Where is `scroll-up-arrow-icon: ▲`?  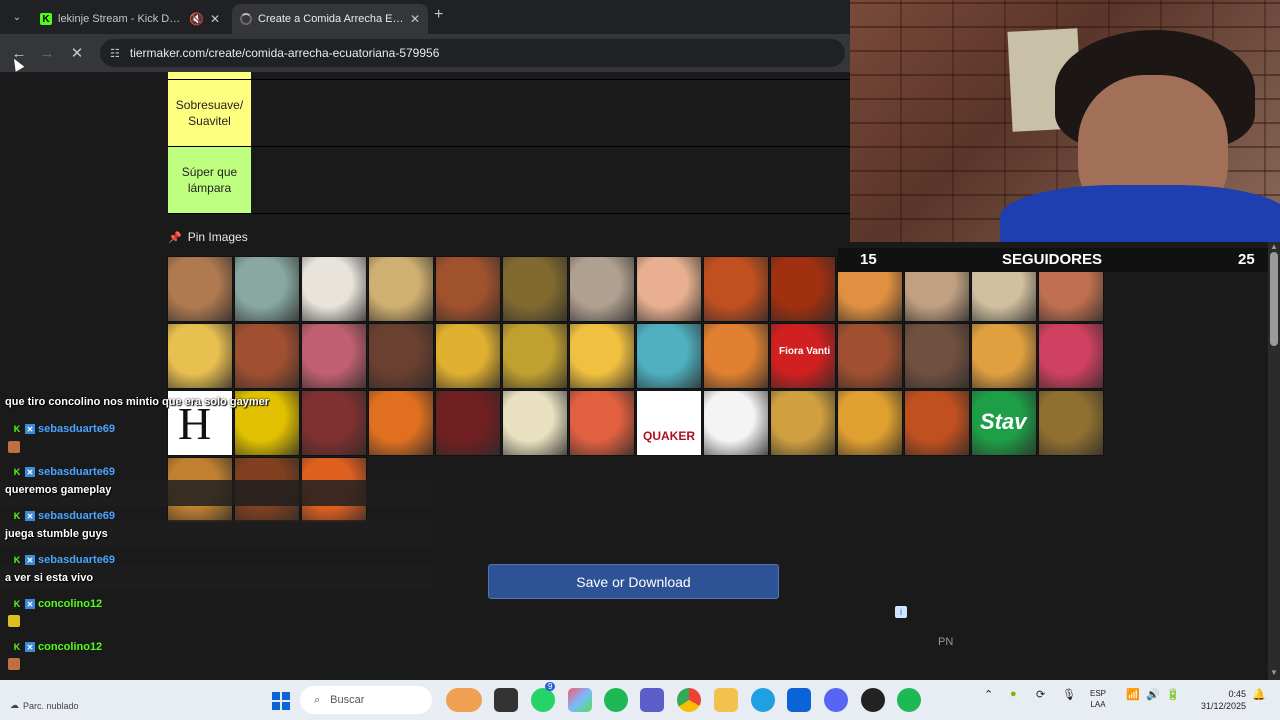 scroll-up-arrow-icon: ▲ is located at coordinates (1274, 246).